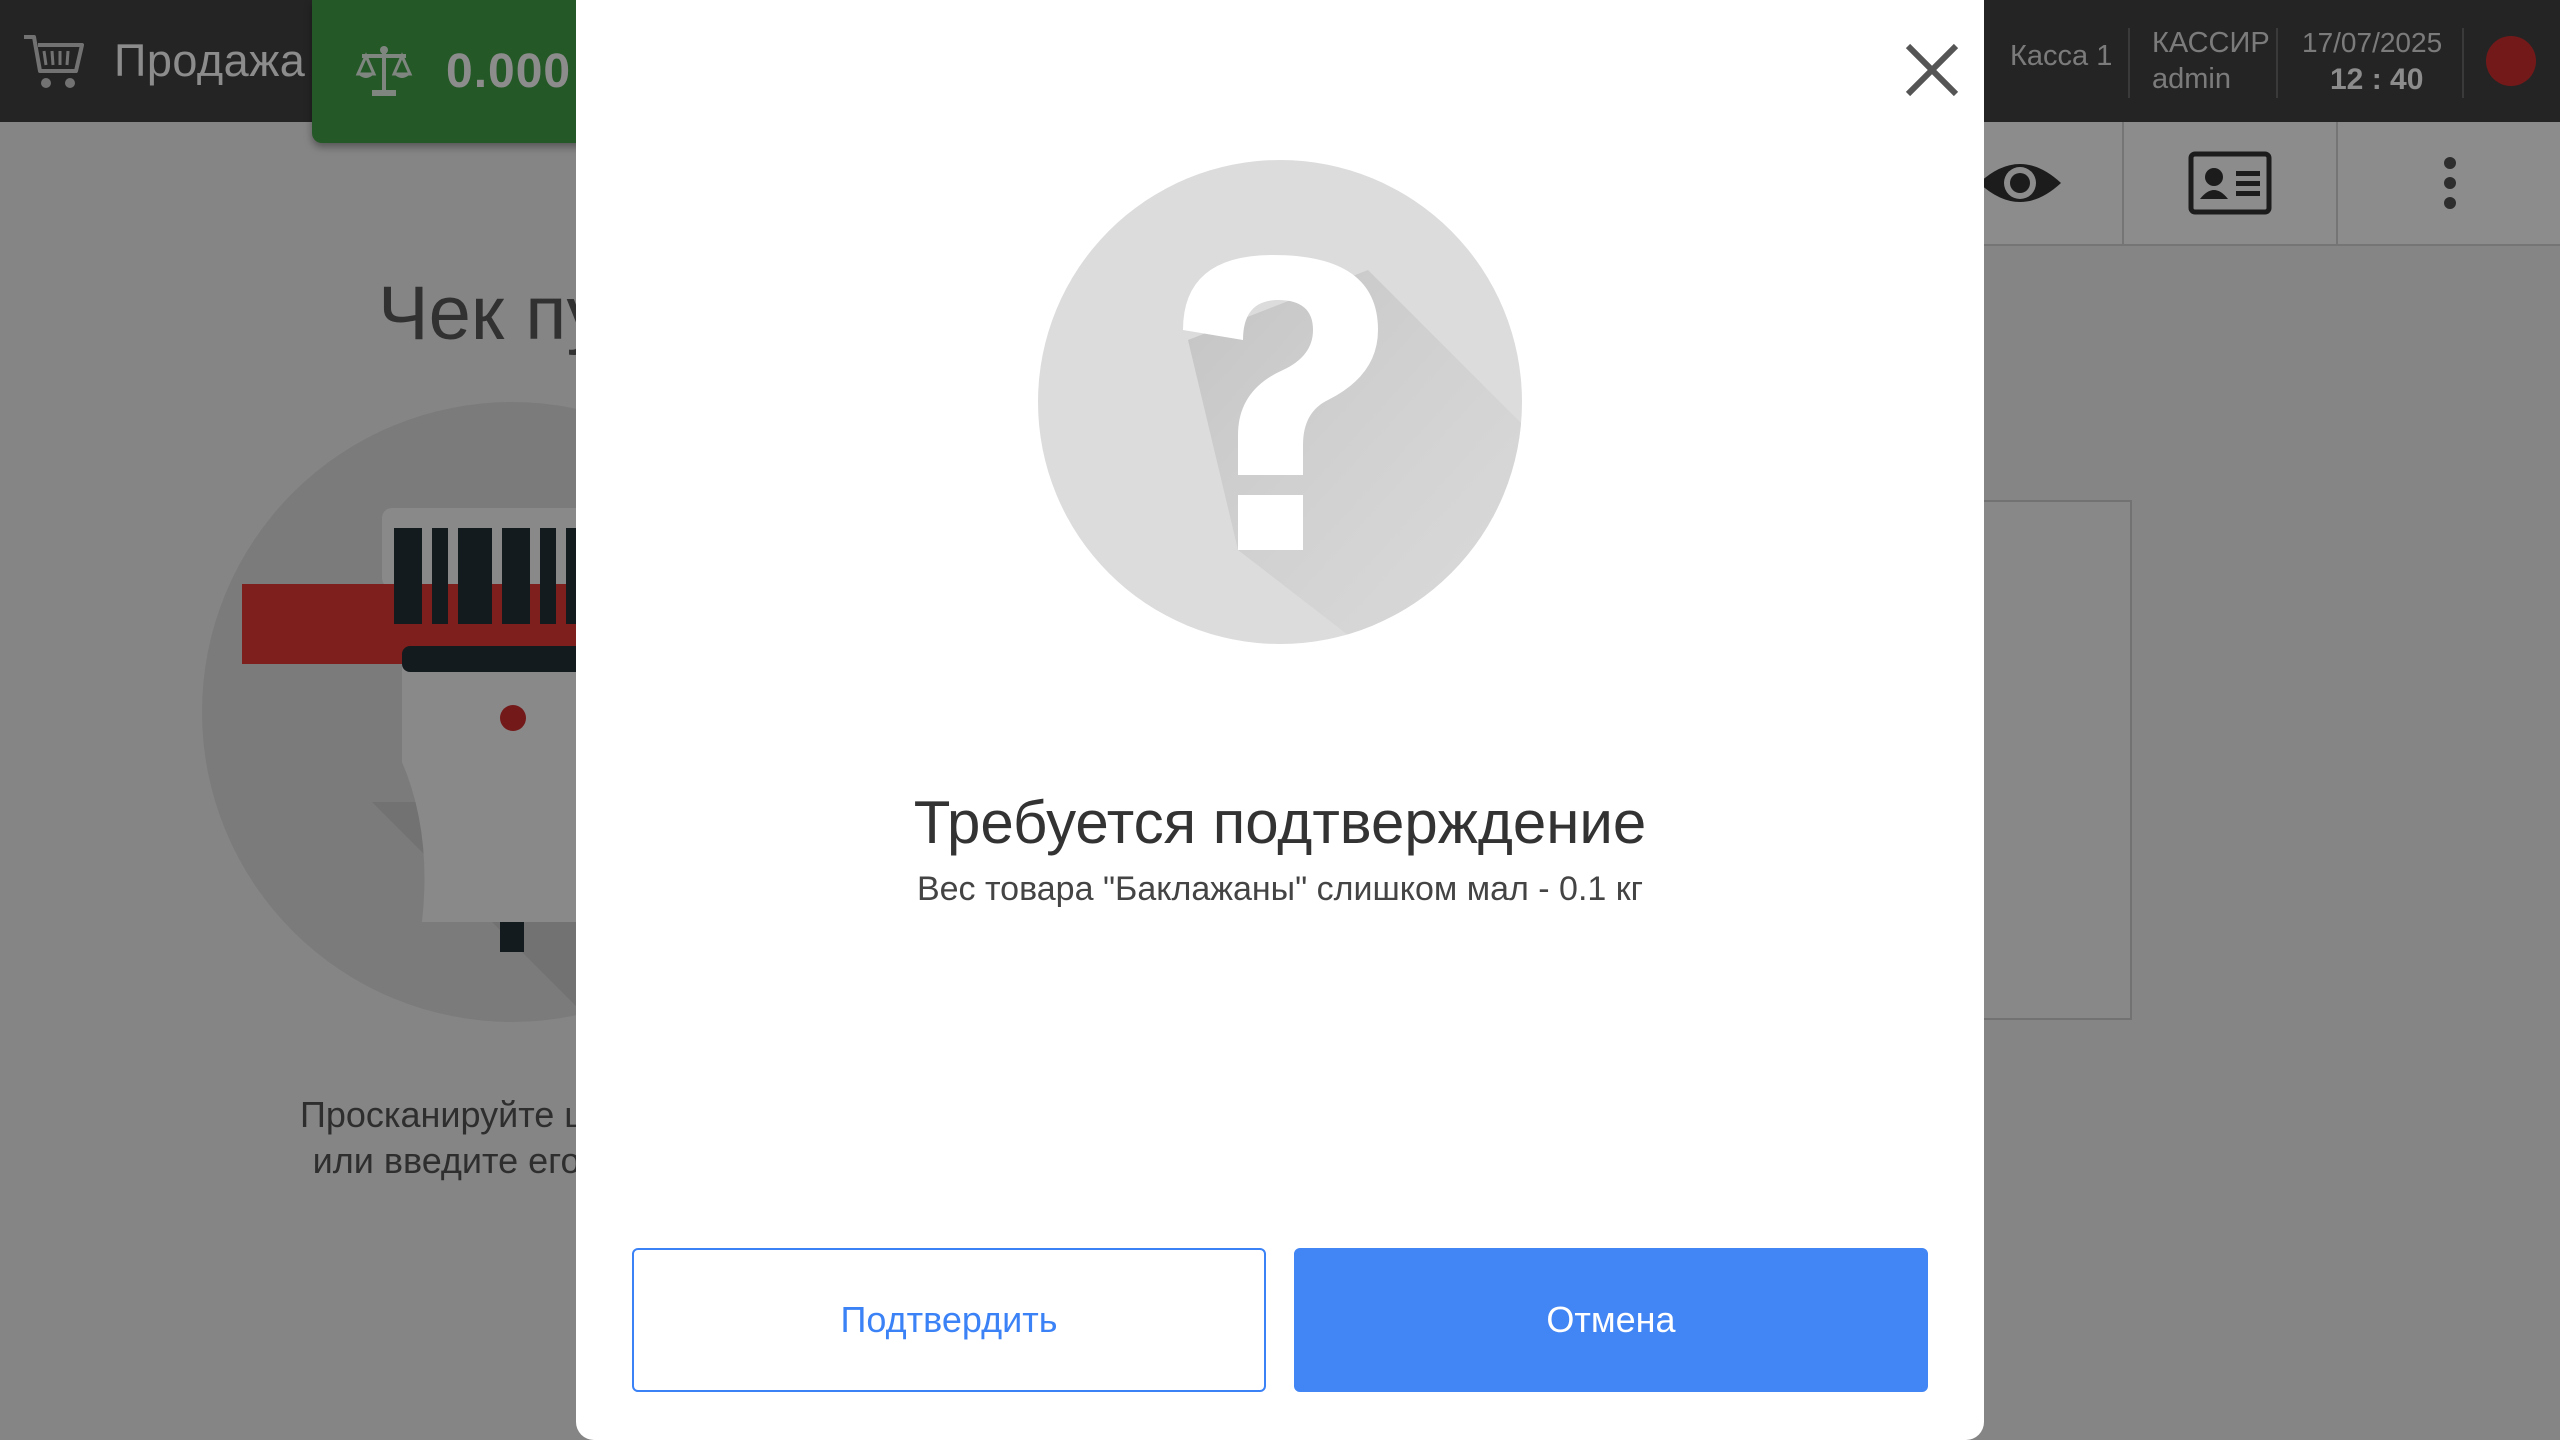 This screenshot has height=1440, width=2560. What do you see at coordinates (1611, 1320) in the screenshot?
I see `cancel-button: Отмена` at bounding box center [1611, 1320].